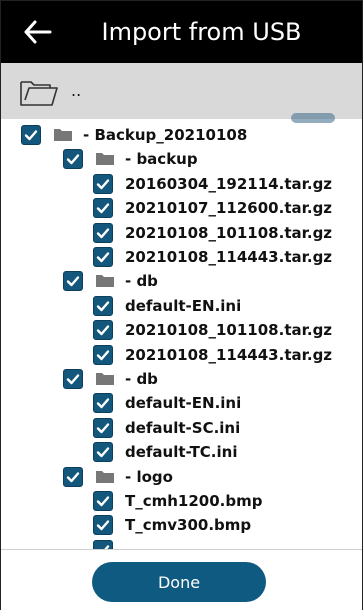  What do you see at coordinates (76, 90) in the screenshot?
I see `parent-directory-link: ..` at bounding box center [76, 90].